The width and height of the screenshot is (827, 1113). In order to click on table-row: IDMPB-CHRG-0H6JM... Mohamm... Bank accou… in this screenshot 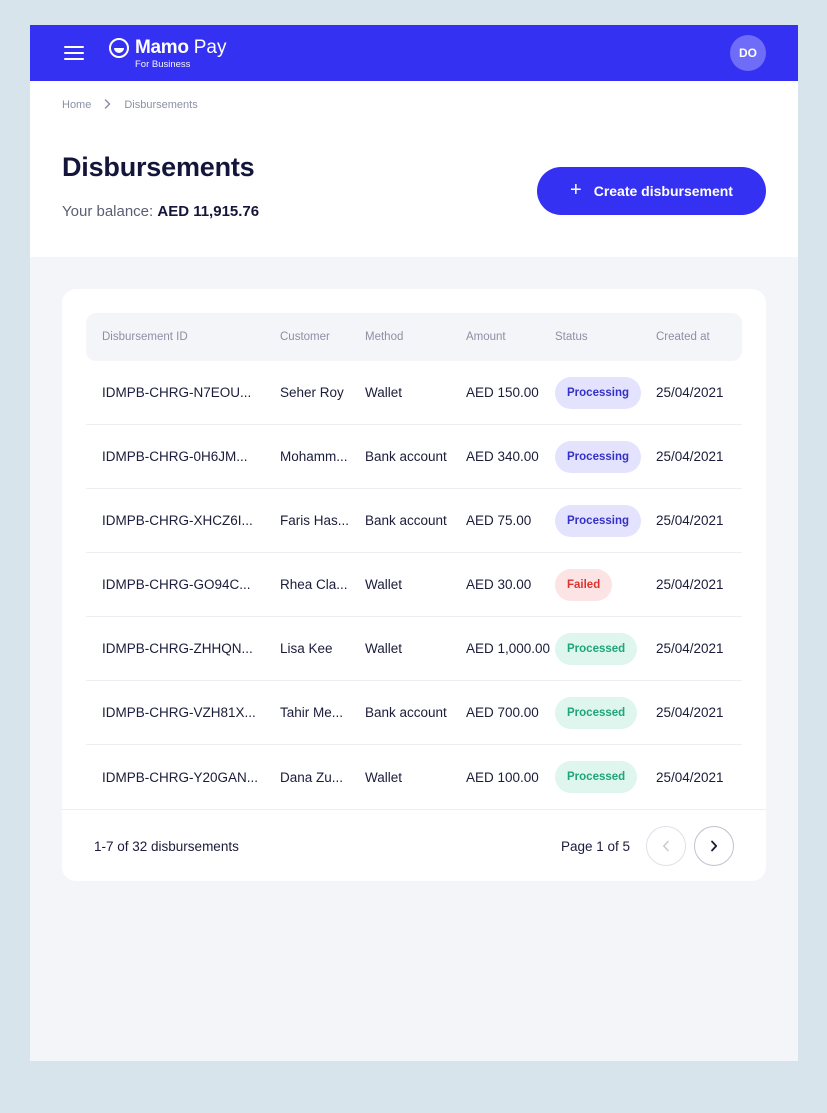, I will do `click(414, 457)`.